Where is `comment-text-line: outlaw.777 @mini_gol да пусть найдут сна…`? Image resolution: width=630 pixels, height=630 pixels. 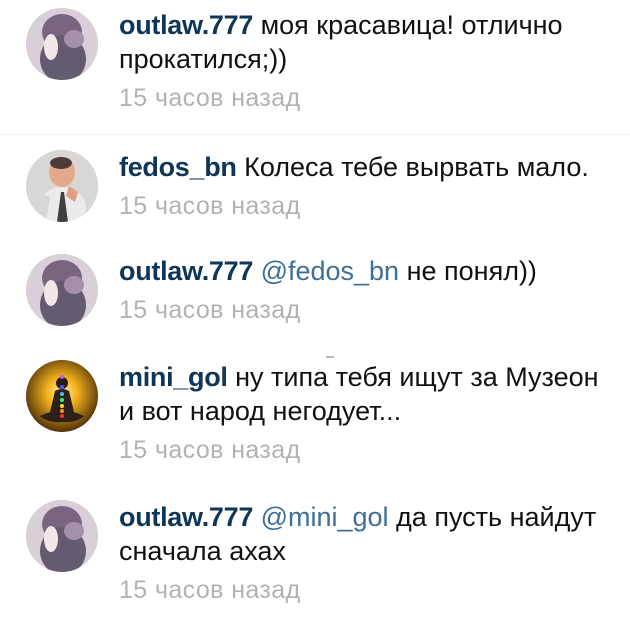
comment-text-line: outlaw.777 @mini_gol да пусть найдут сна… is located at coordinates (369, 534).